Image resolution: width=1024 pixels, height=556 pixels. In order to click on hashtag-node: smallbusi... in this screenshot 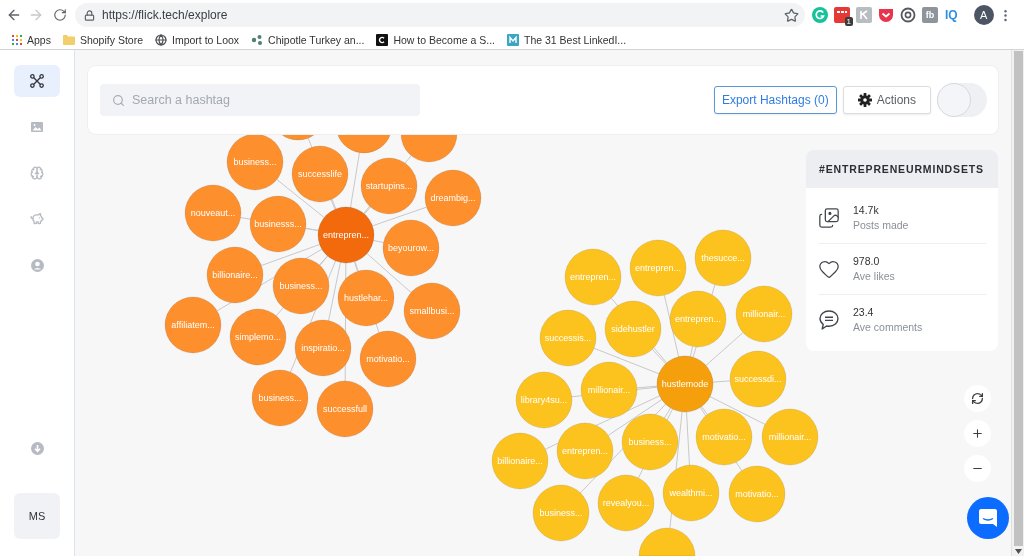, I will do `click(432, 311)`.